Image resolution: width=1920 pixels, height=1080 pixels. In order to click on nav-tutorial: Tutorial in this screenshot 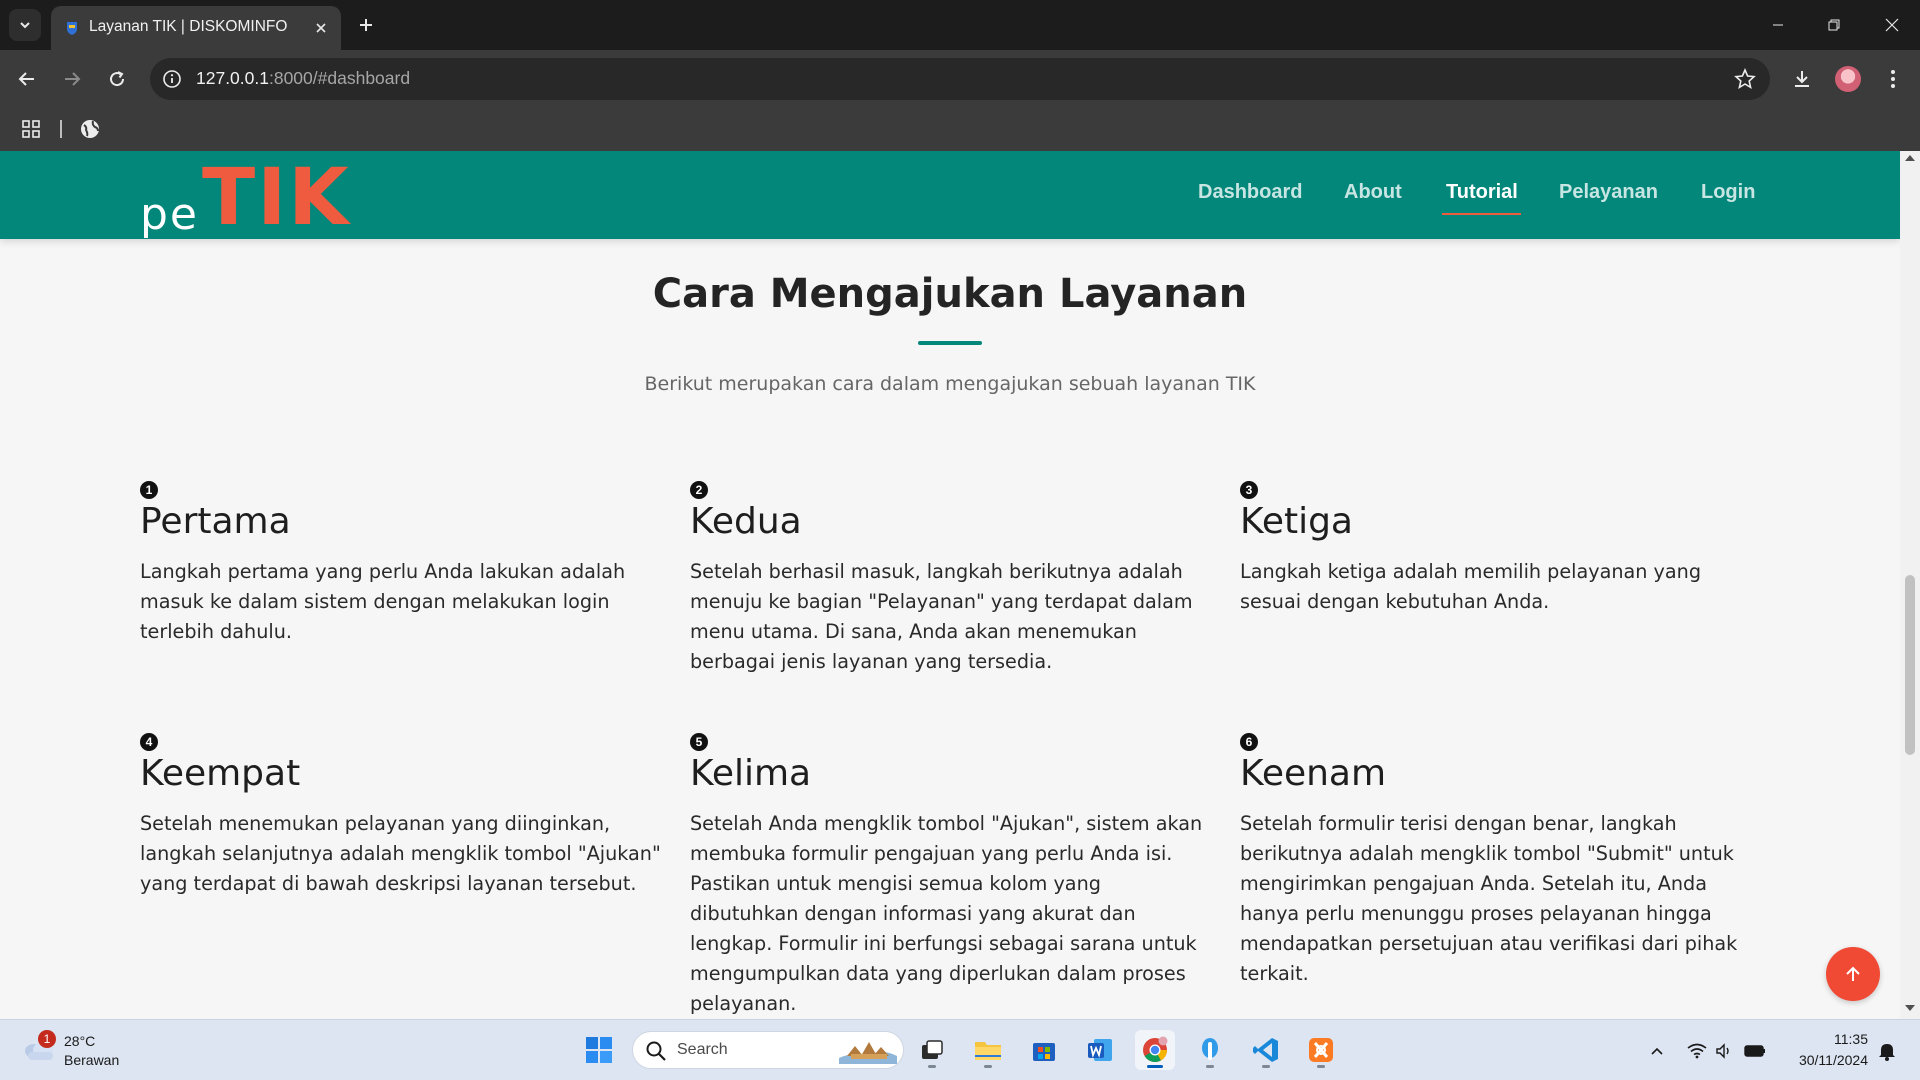, I will do `click(1482, 192)`.